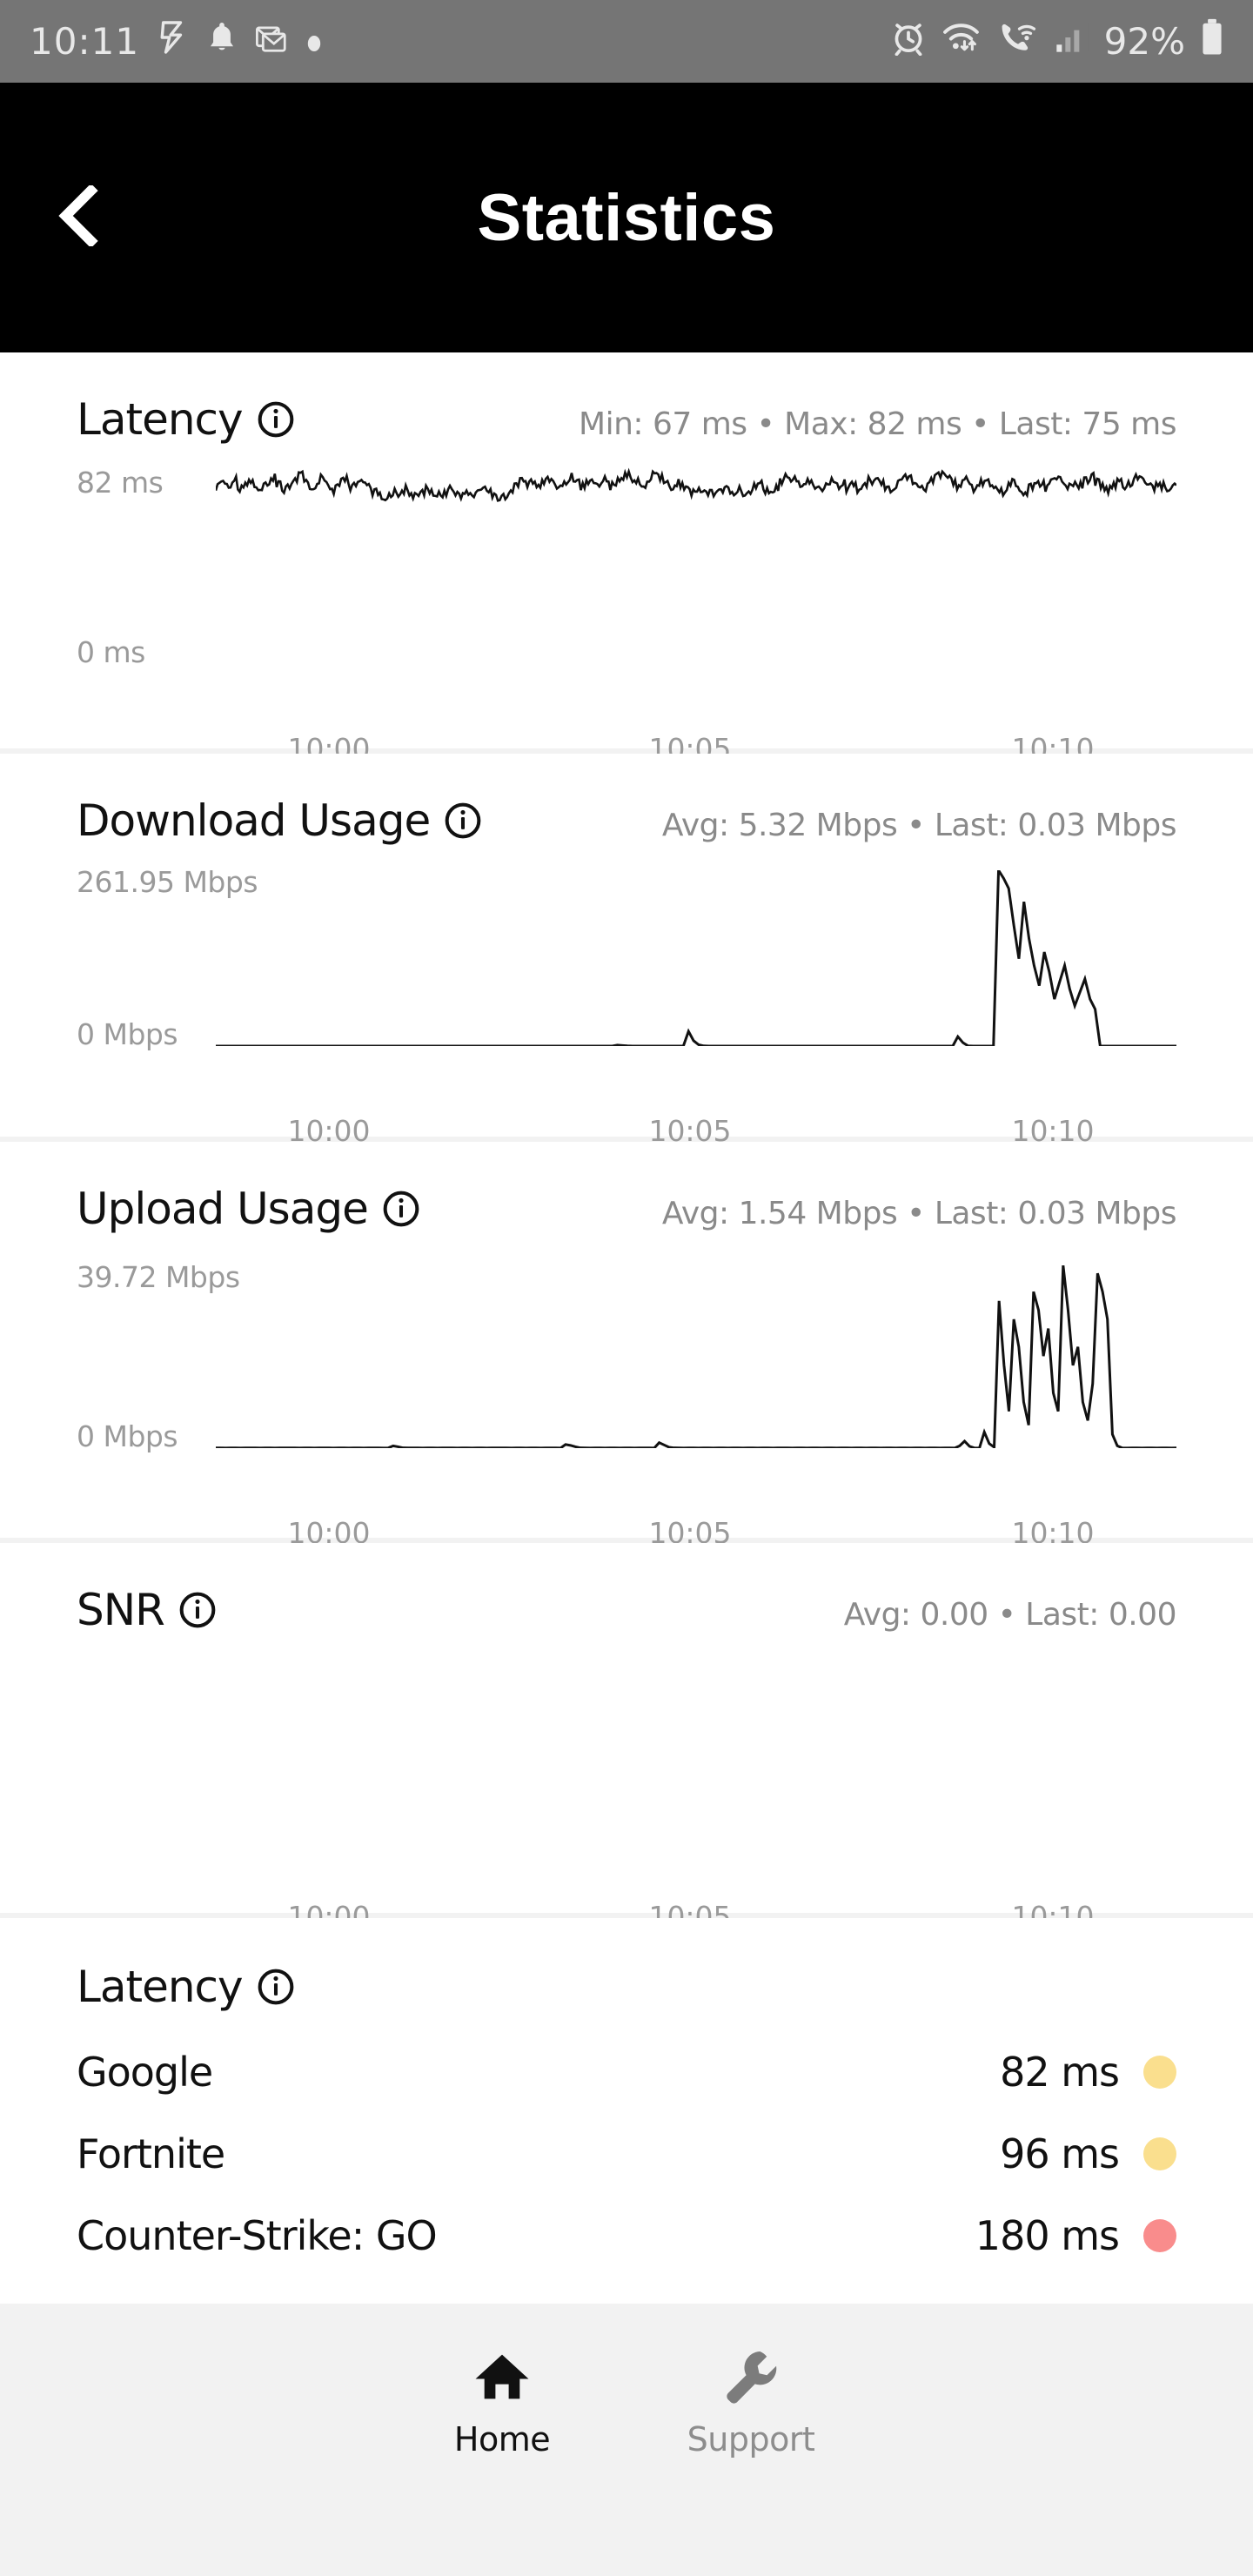  What do you see at coordinates (626, 2154) in the screenshot?
I see `list-item: Fortnite 96 ms` at bounding box center [626, 2154].